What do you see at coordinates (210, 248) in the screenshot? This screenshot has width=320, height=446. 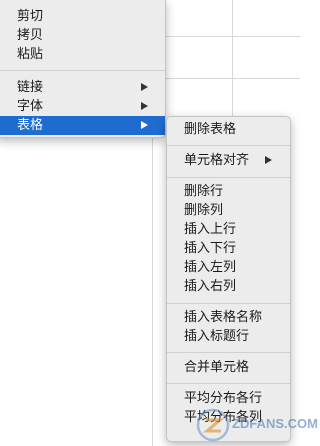 I see `menu-item-label: 插入下行` at bounding box center [210, 248].